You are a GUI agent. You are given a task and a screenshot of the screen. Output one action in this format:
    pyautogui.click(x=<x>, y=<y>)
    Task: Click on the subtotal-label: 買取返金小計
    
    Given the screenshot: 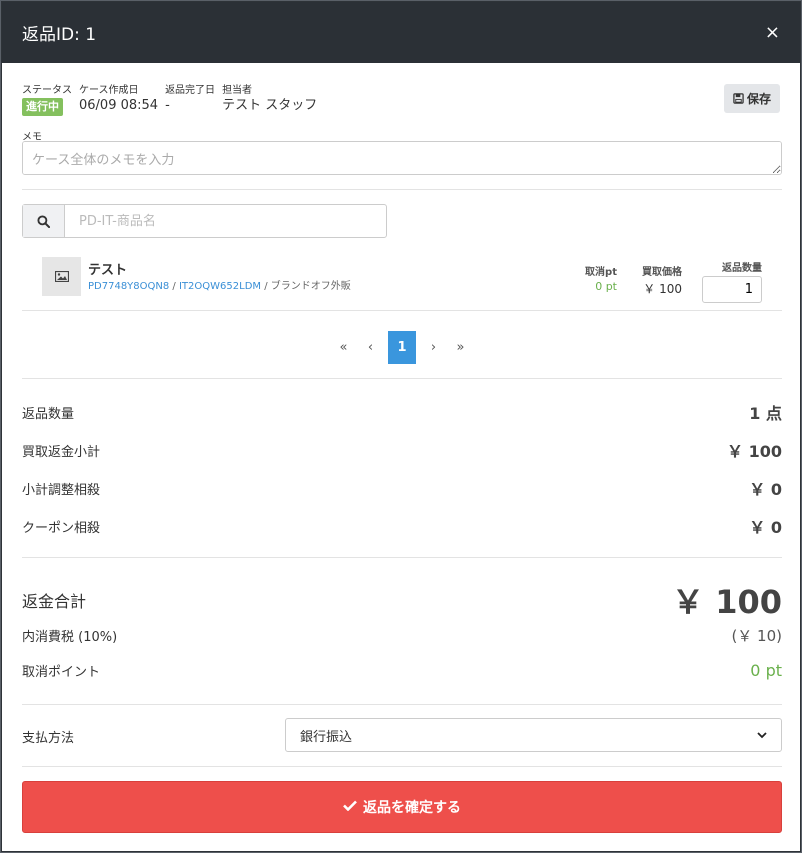 What is the action you would take?
    pyautogui.click(x=61, y=452)
    